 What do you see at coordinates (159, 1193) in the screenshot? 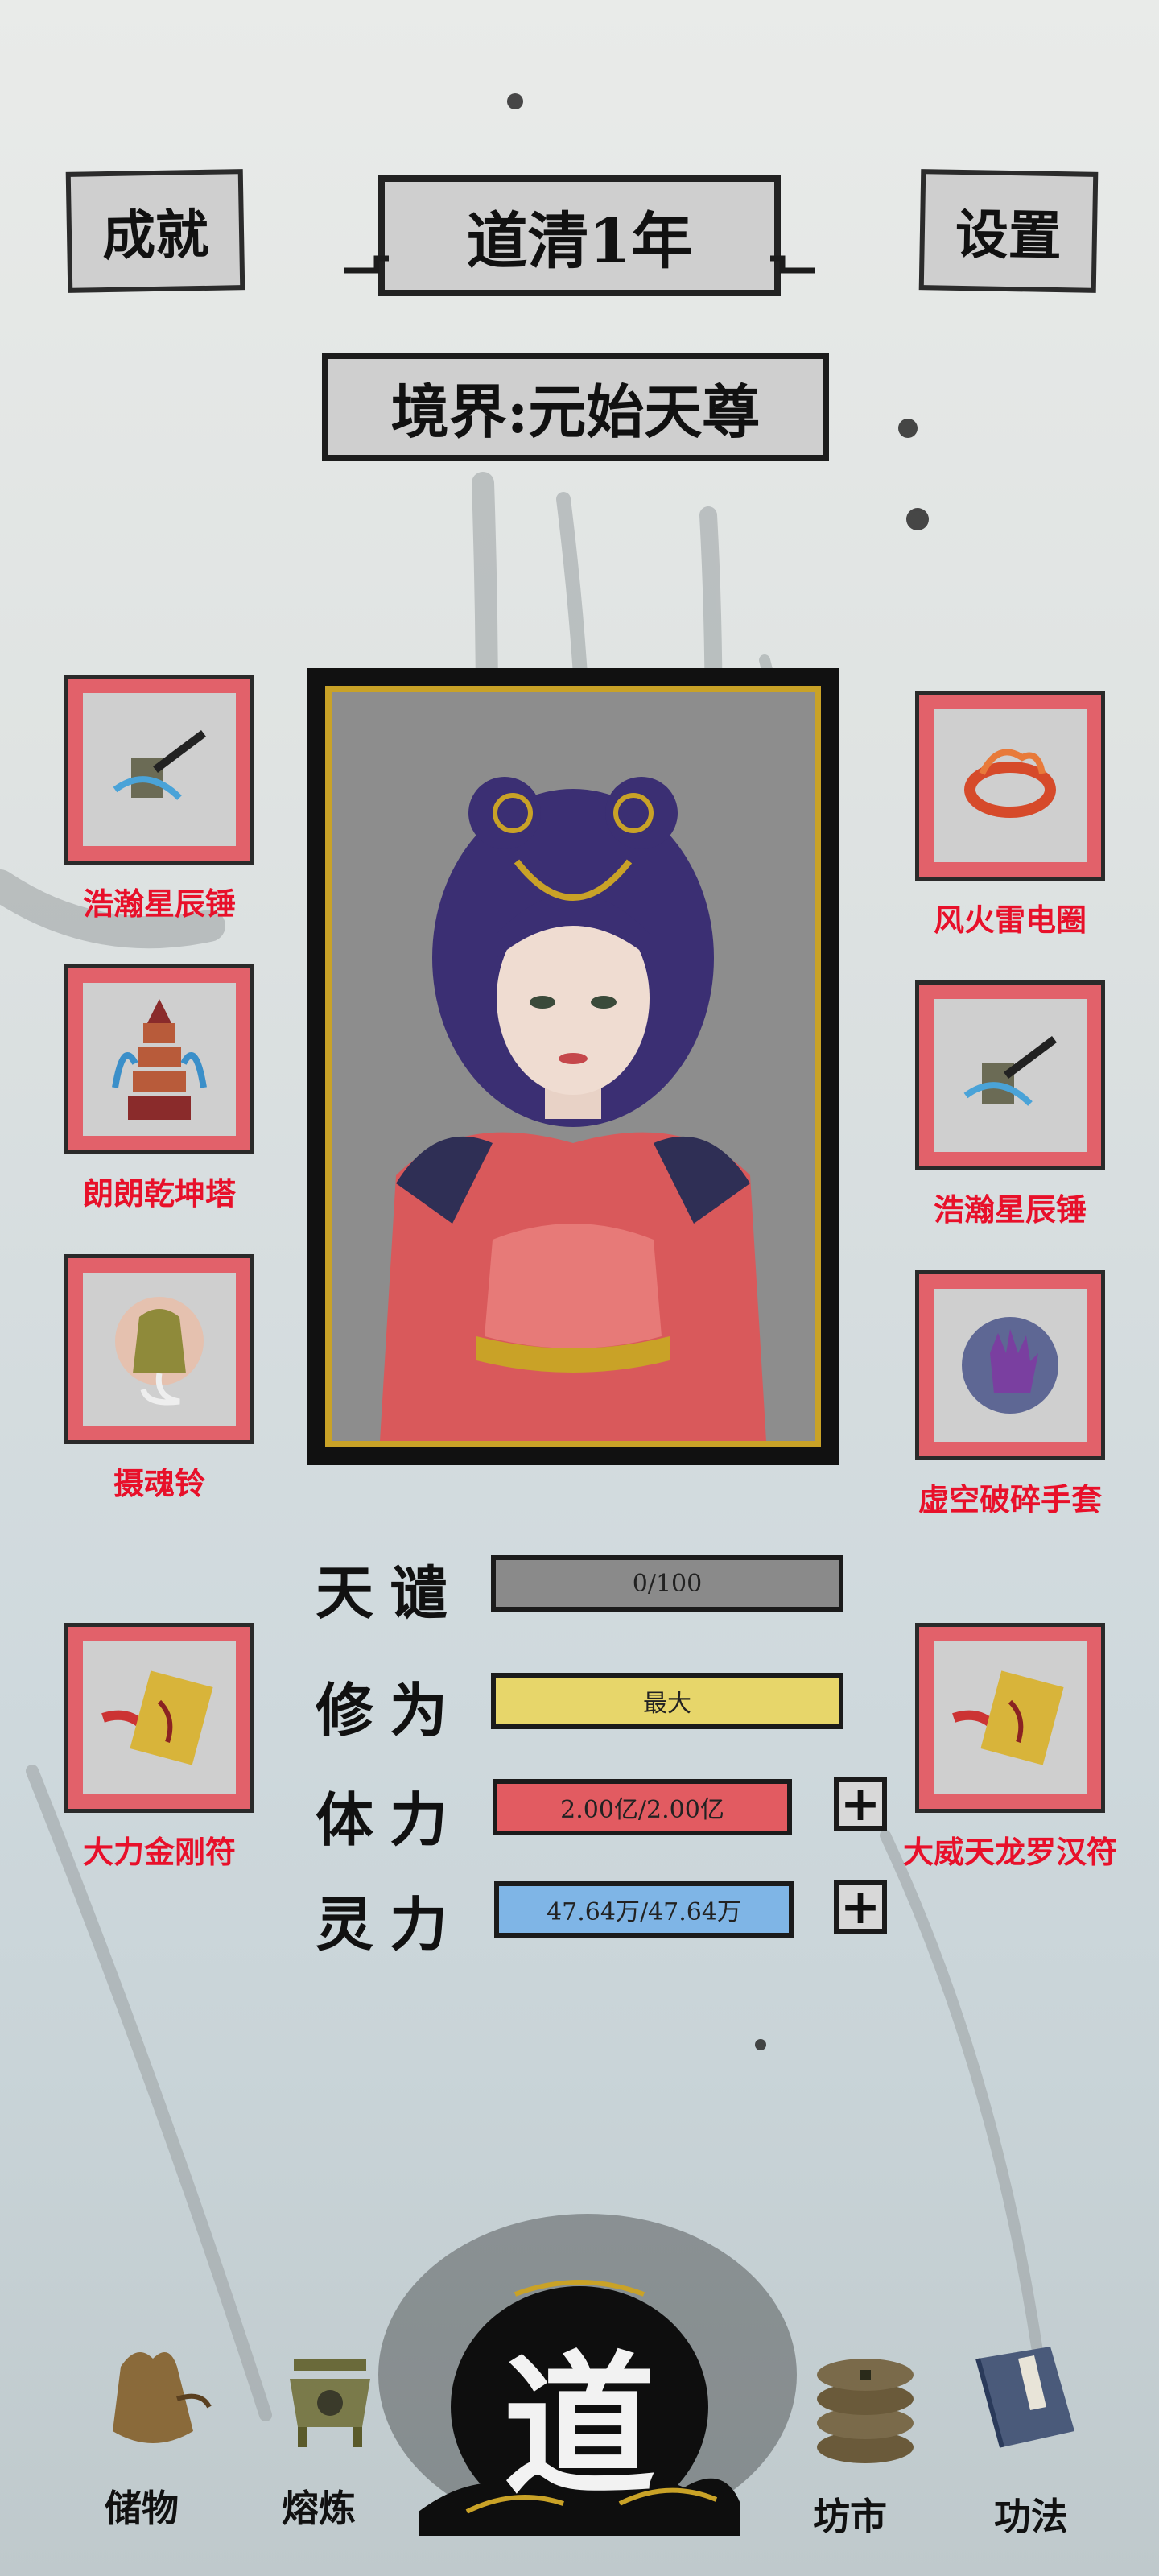
I see `equip-label-left-2: 朗朗乾坤塔` at bounding box center [159, 1193].